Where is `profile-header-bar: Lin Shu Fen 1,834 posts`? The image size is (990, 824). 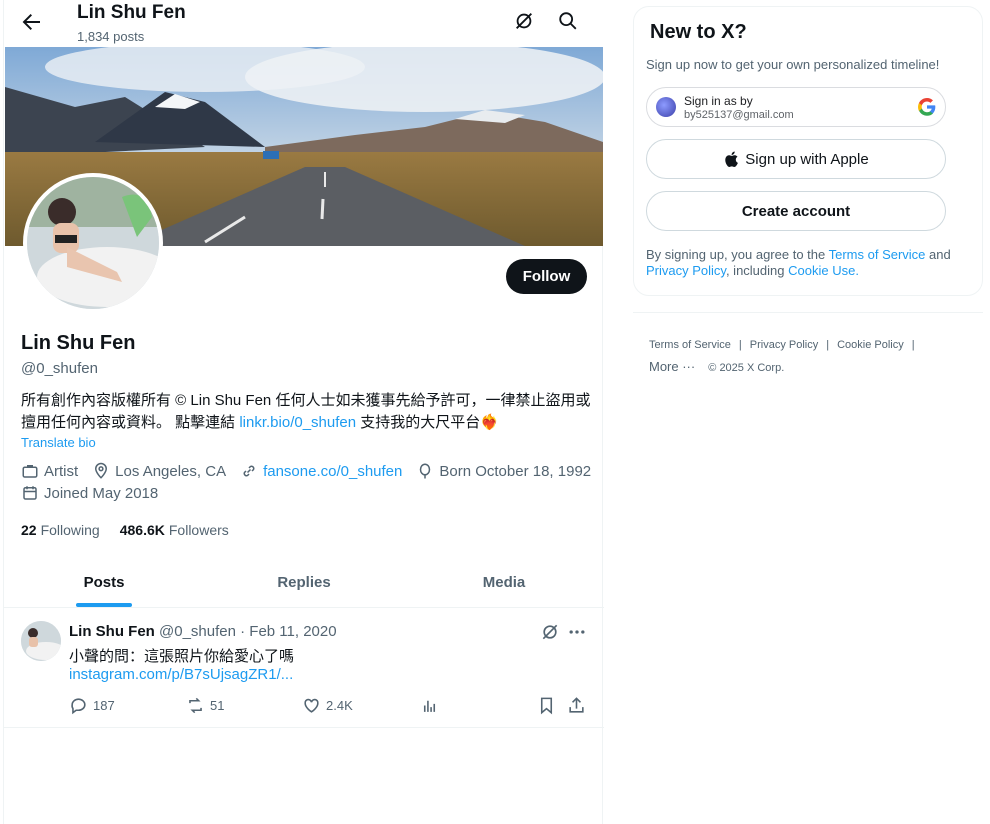 profile-header-bar: Lin Shu Fen 1,834 posts is located at coordinates (304, 23).